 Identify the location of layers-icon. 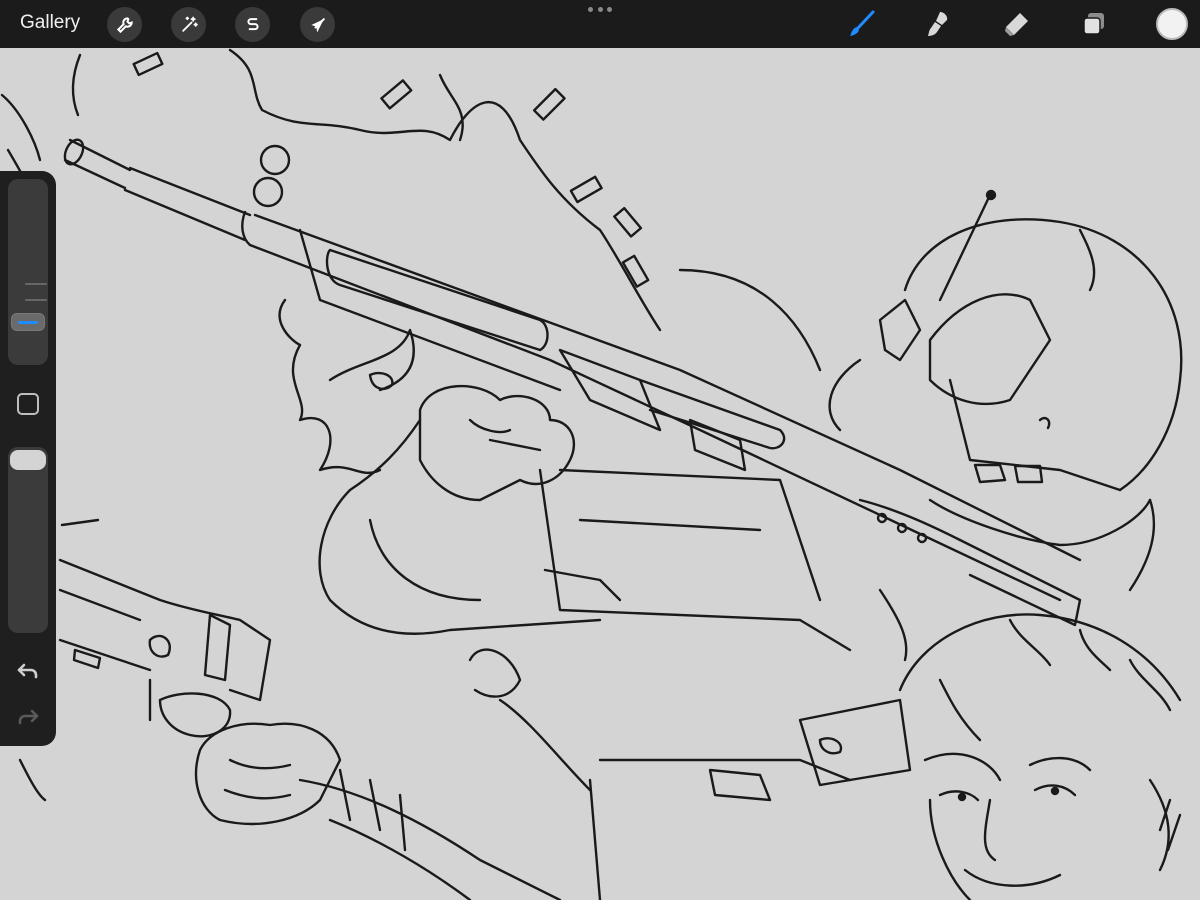
(1093, 24).